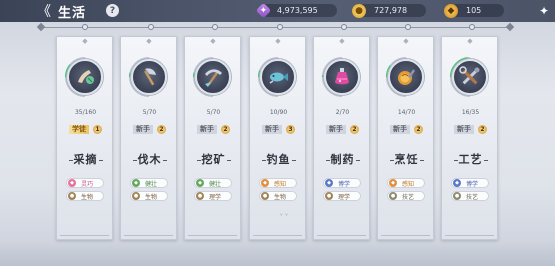 The image size is (555, 266). I want to click on skill-attribute-tag: ◆ 健壮, so click(149, 183).